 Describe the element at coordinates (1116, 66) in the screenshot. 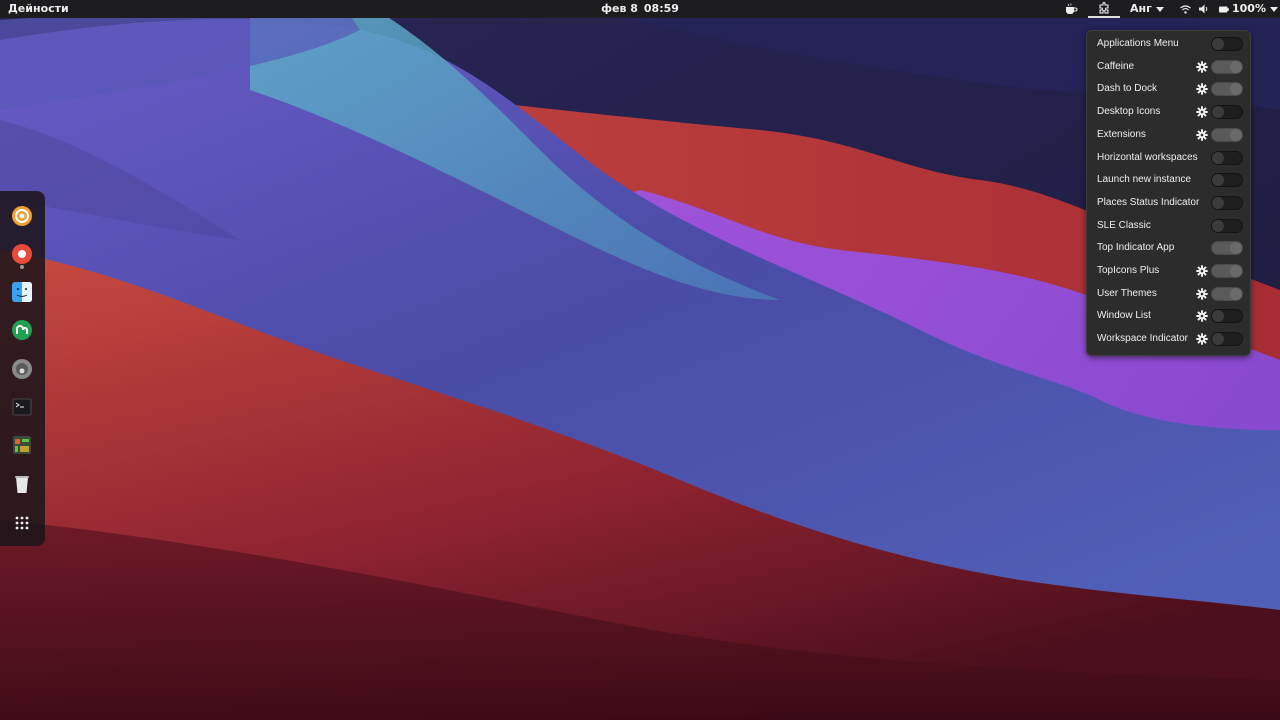

I see `extension-name: Caffeine` at that location.